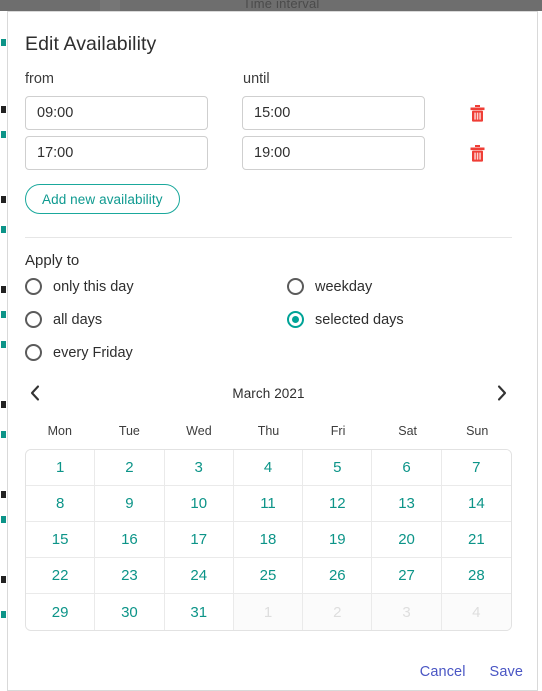 This screenshot has width=542, height=691. I want to click on radio-label: every Friday, so click(93, 352).